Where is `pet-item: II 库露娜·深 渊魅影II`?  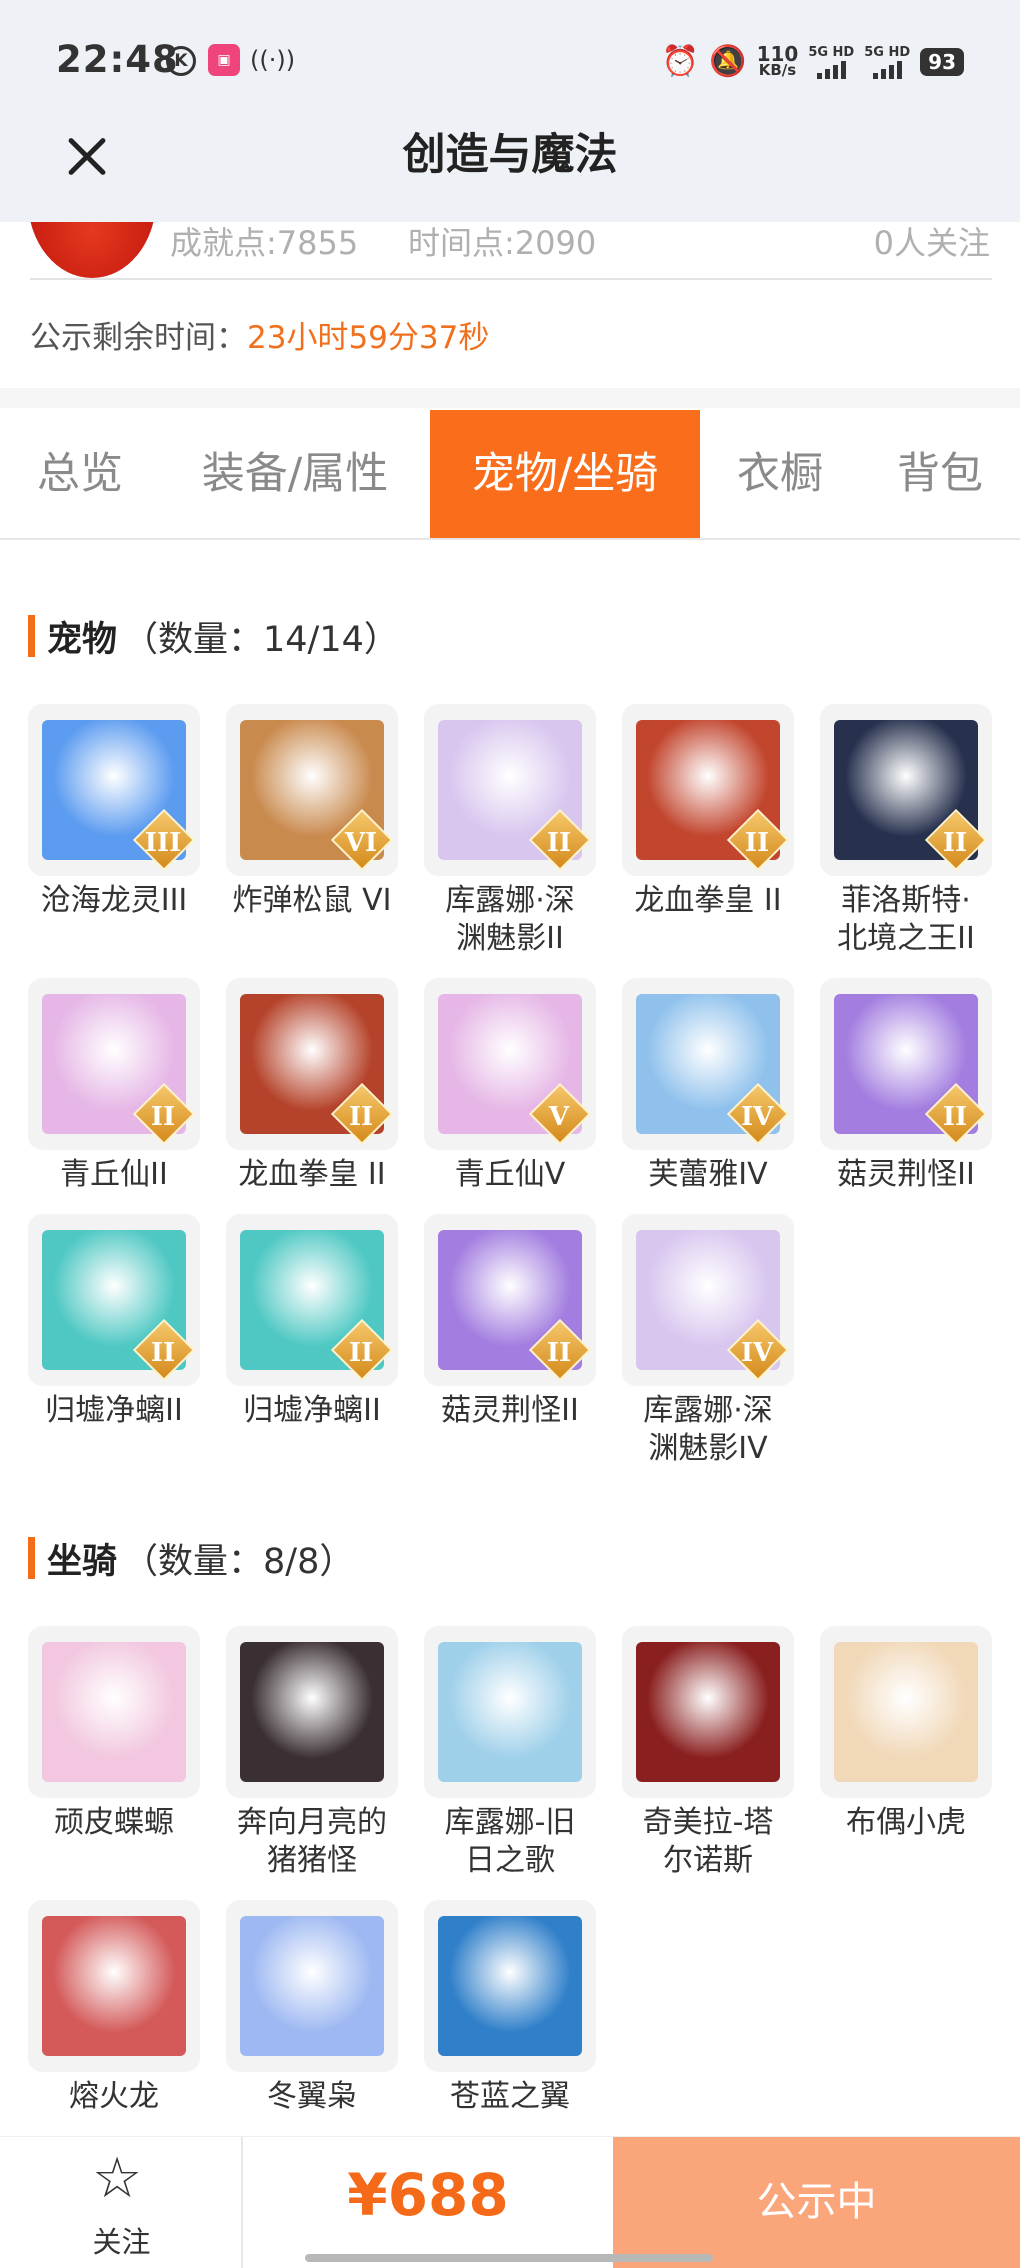 pet-item: II 库露娜·深 渊魅影II is located at coordinates (523, 831).